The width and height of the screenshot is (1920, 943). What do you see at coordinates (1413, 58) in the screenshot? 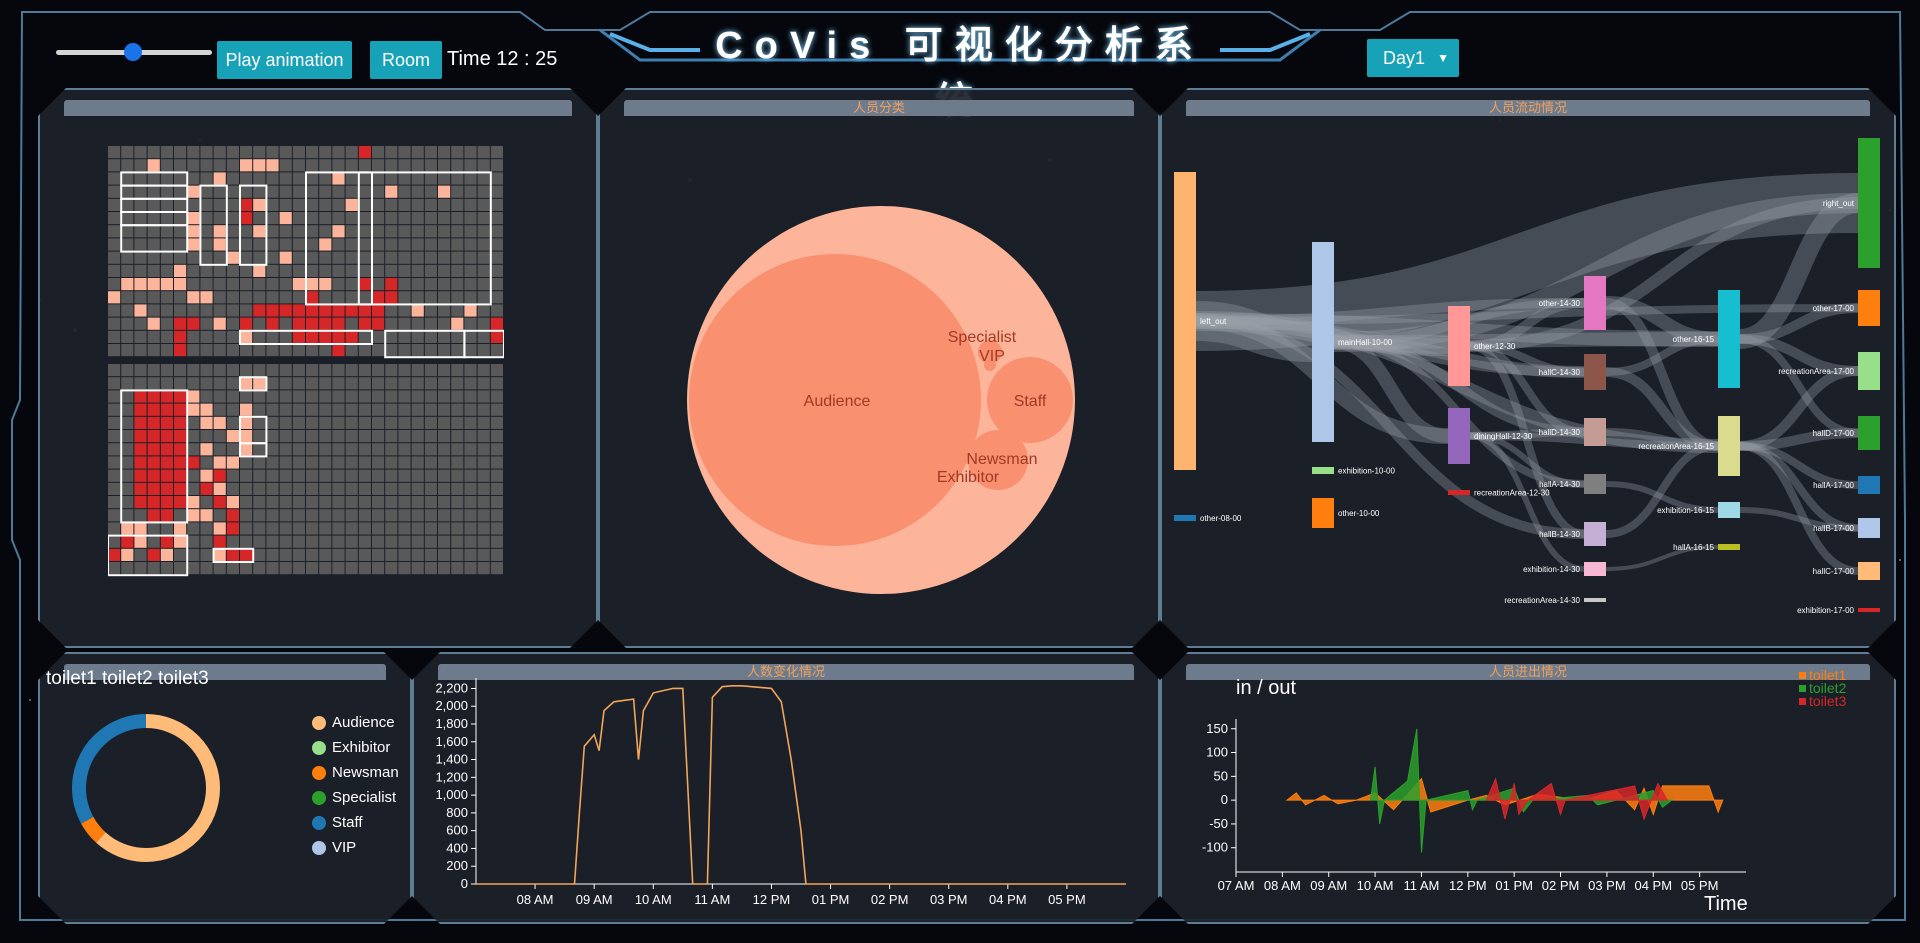
I see `day-select: Day1 ▼` at bounding box center [1413, 58].